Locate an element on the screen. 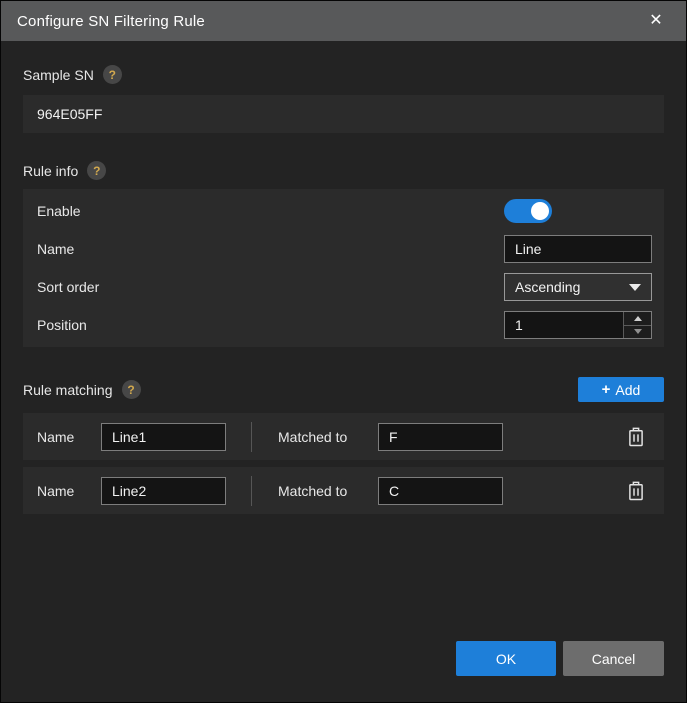  ok-button: OK is located at coordinates (506, 658).